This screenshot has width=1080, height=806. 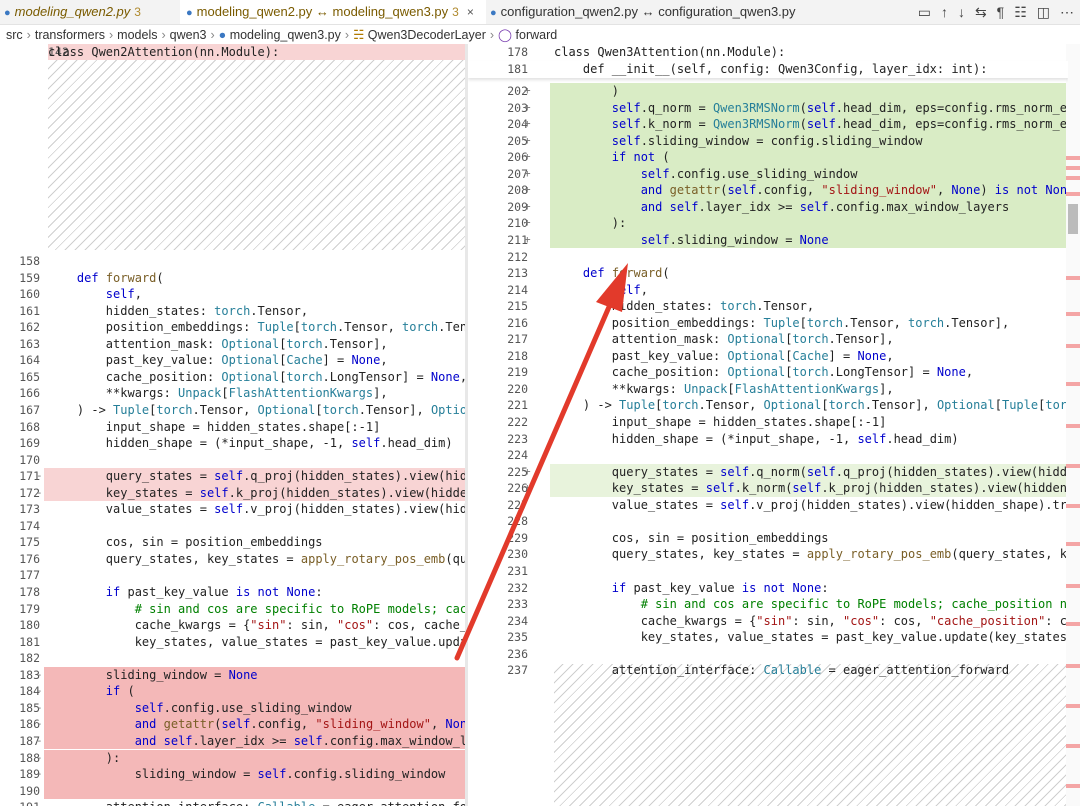 What do you see at coordinates (517, 69) in the screenshot?
I see `line-number: 181` at bounding box center [517, 69].